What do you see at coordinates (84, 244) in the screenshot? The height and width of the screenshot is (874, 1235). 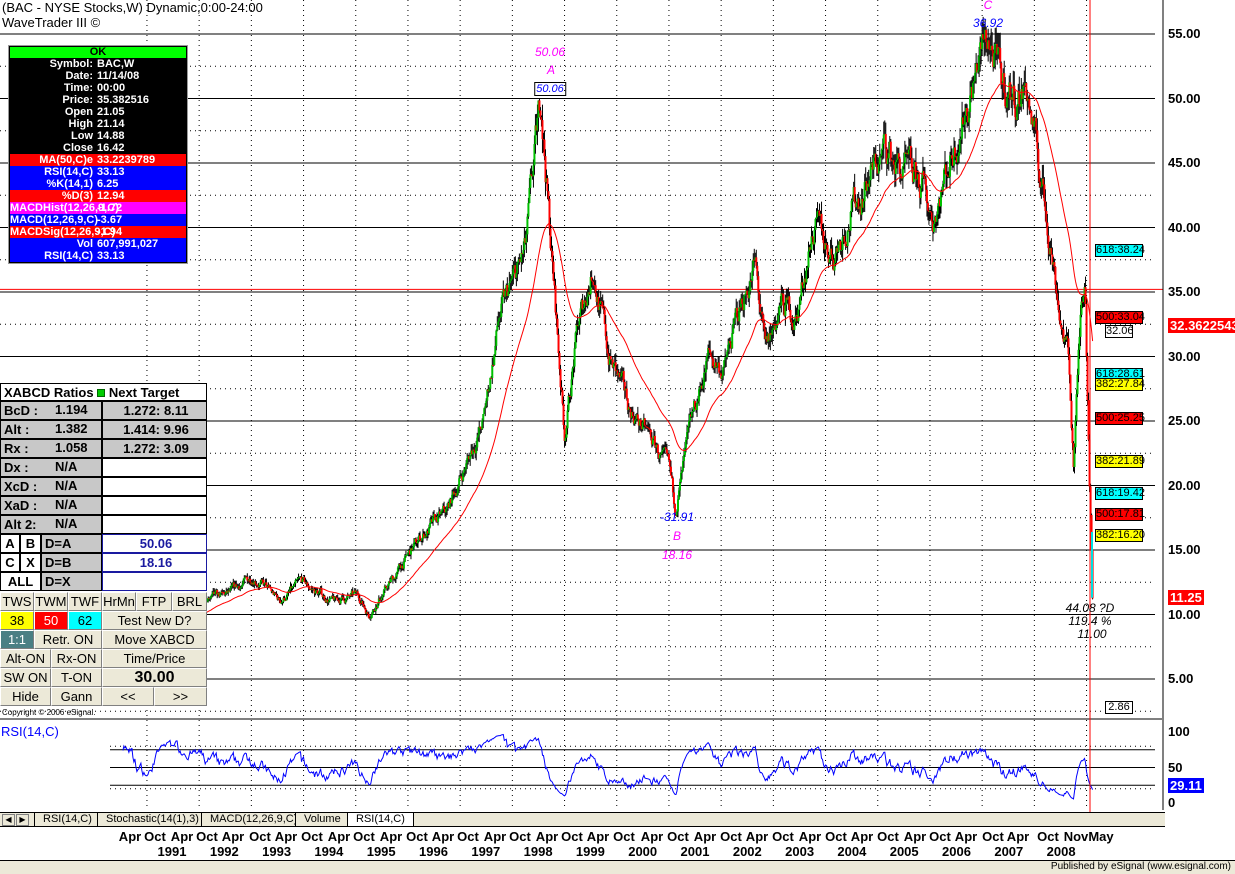 I see `data-label: Vol` at bounding box center [84, 244].